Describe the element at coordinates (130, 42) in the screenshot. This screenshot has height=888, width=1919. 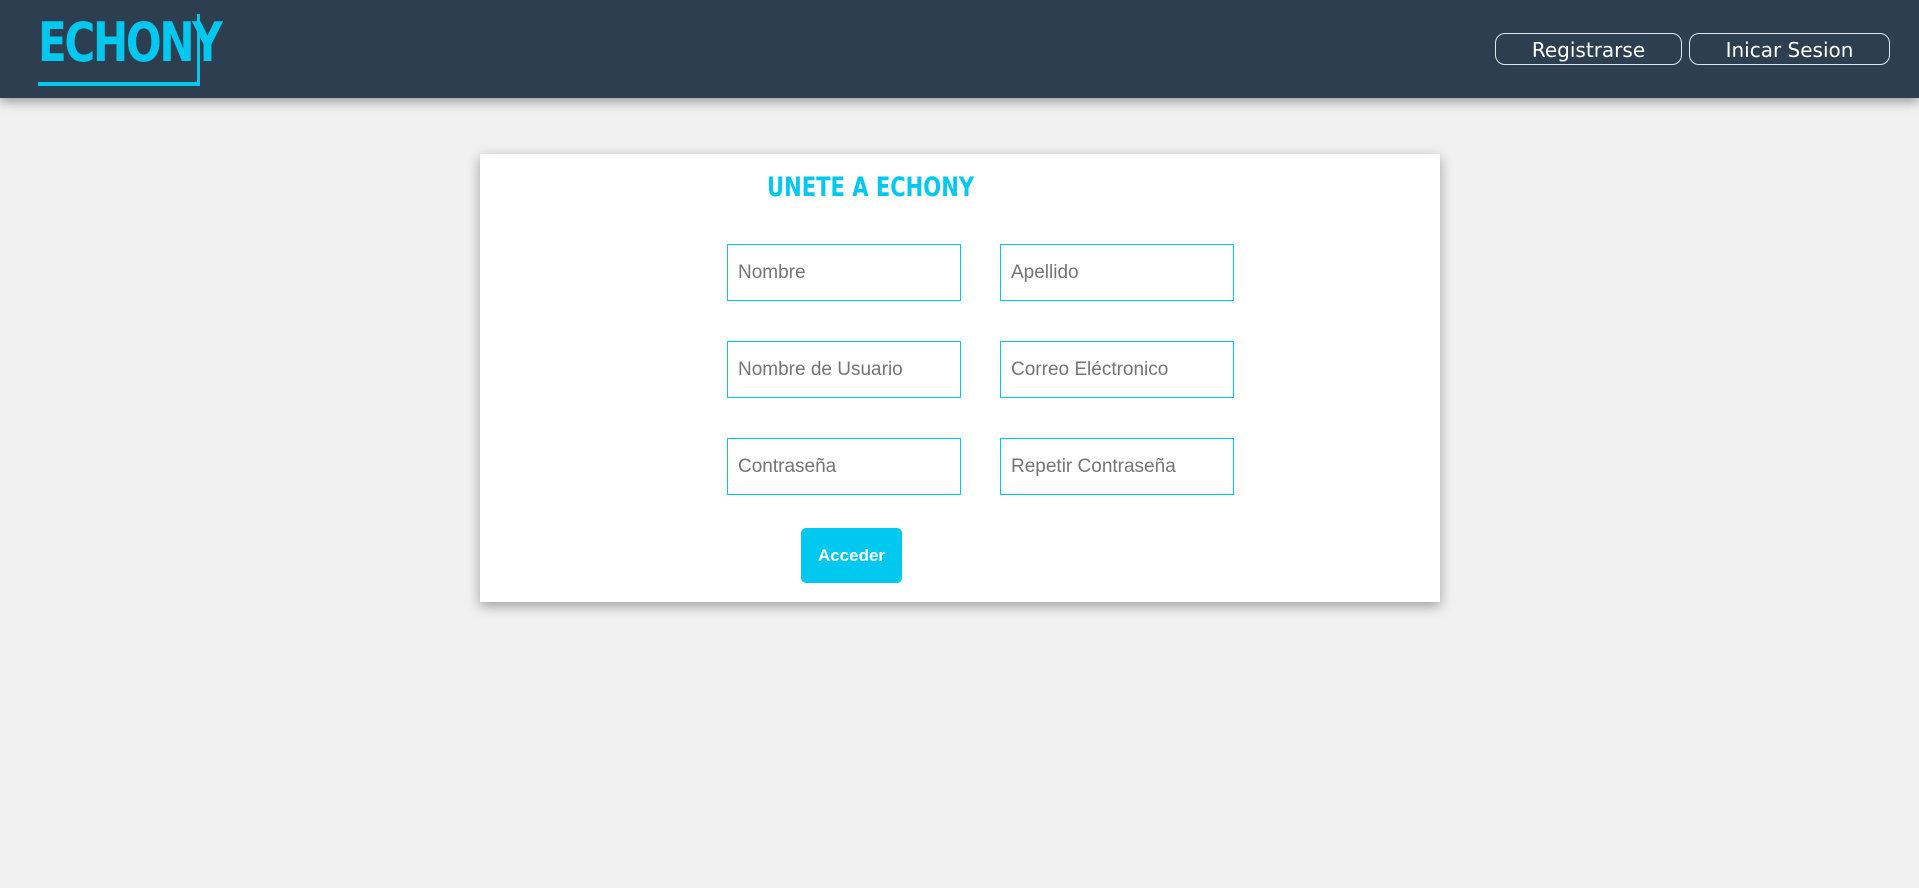
I see `logo-text: ECHONY` at that location.